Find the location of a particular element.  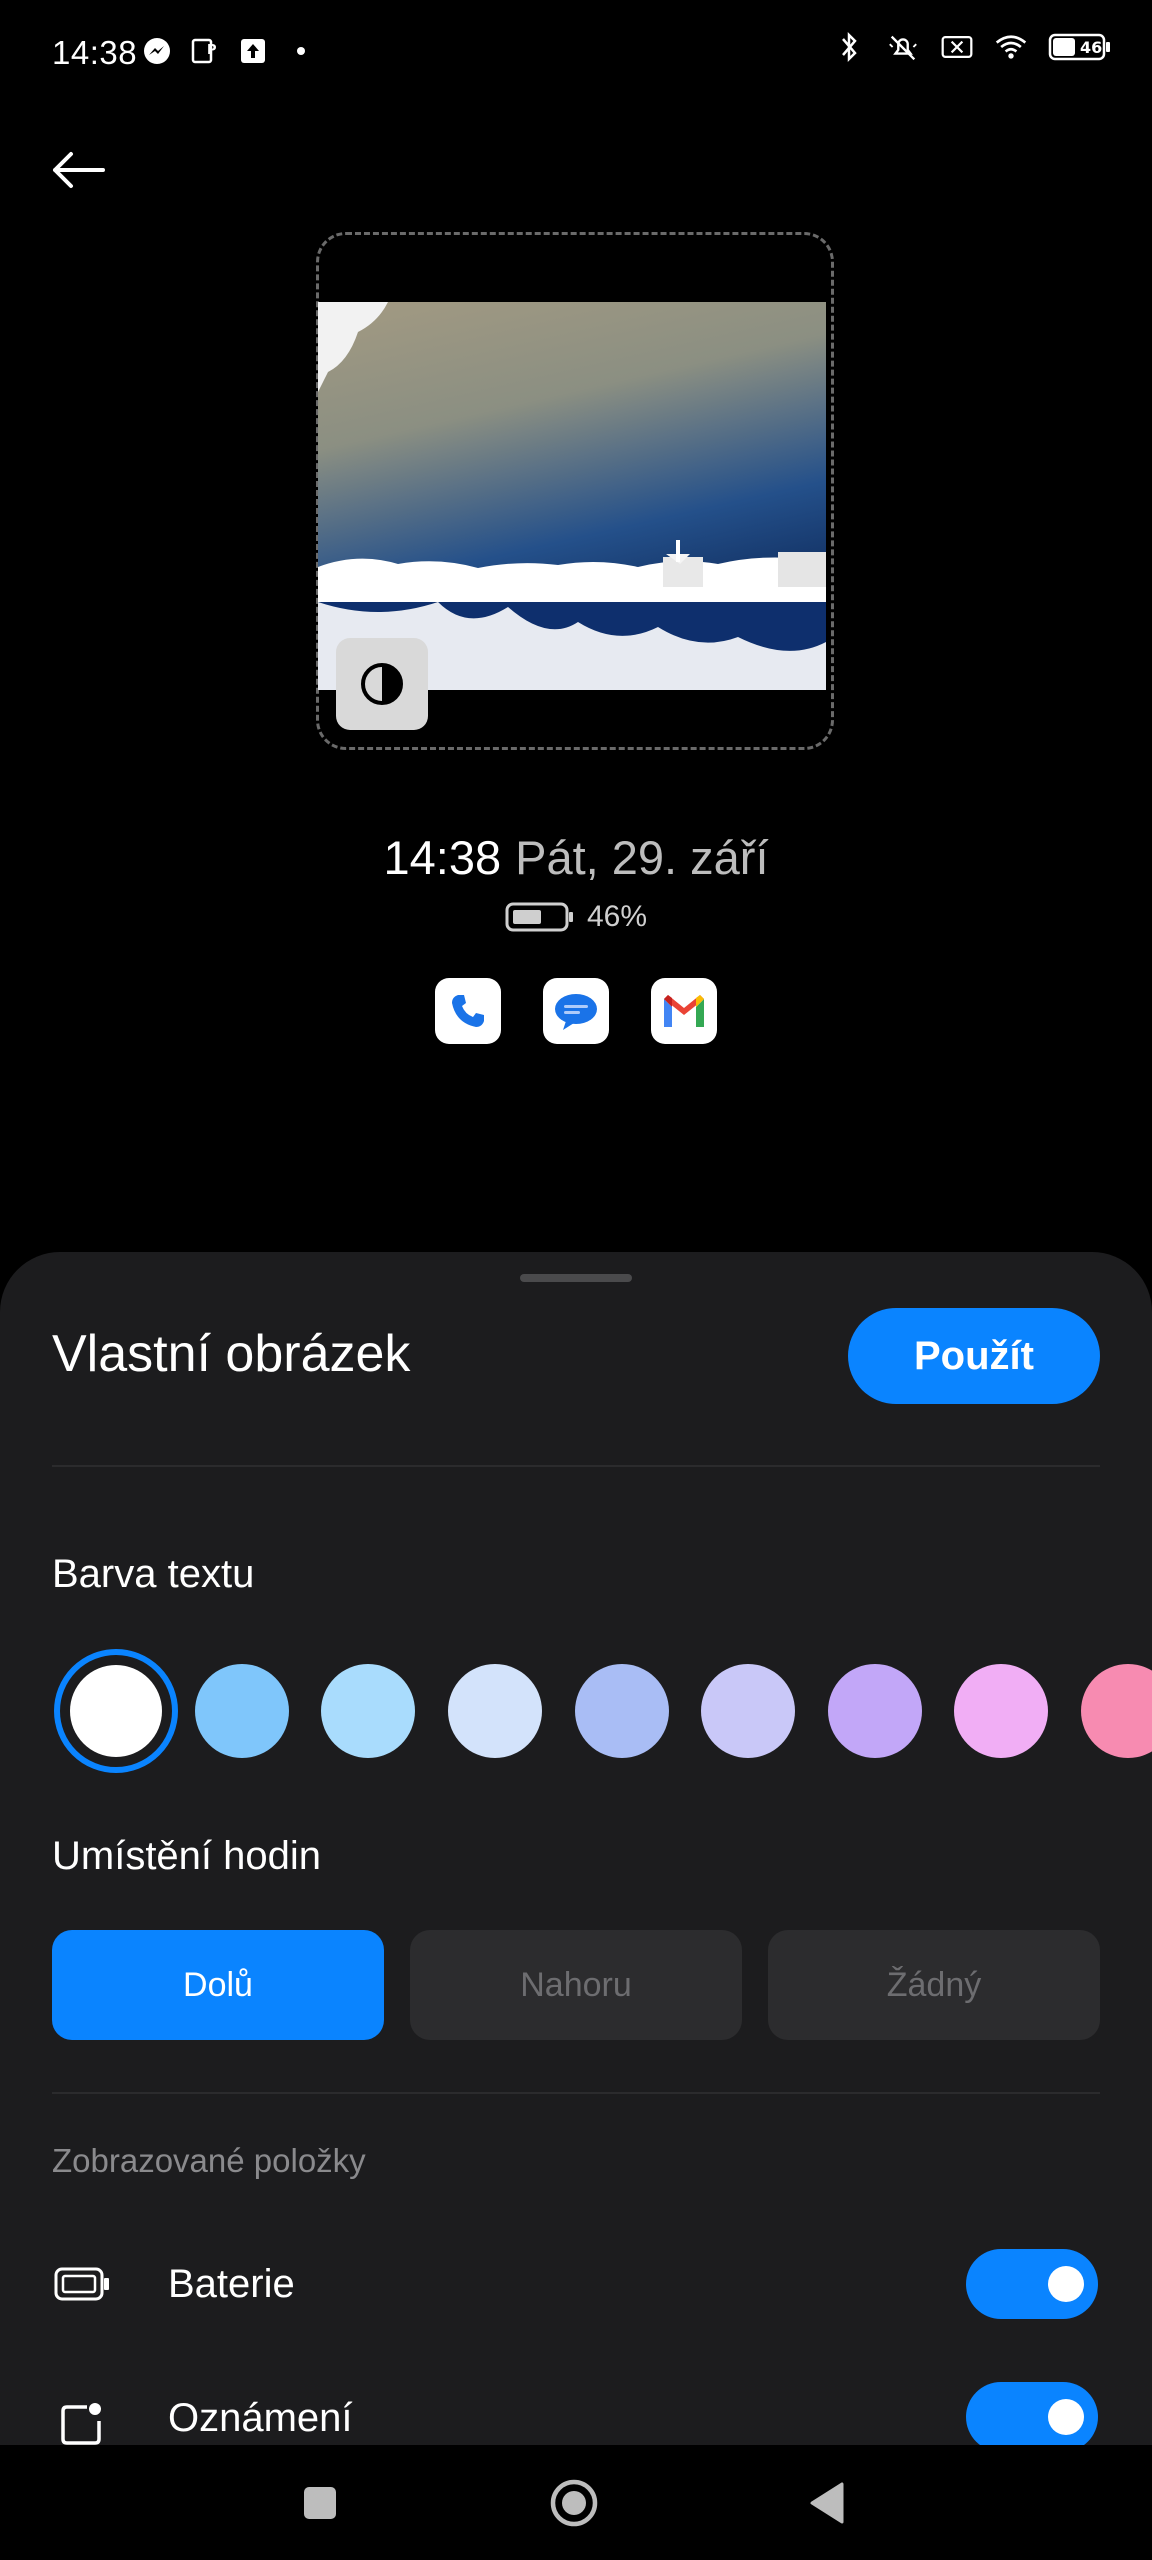

sheet-drag-handle is located at coordinates (576, 1278).